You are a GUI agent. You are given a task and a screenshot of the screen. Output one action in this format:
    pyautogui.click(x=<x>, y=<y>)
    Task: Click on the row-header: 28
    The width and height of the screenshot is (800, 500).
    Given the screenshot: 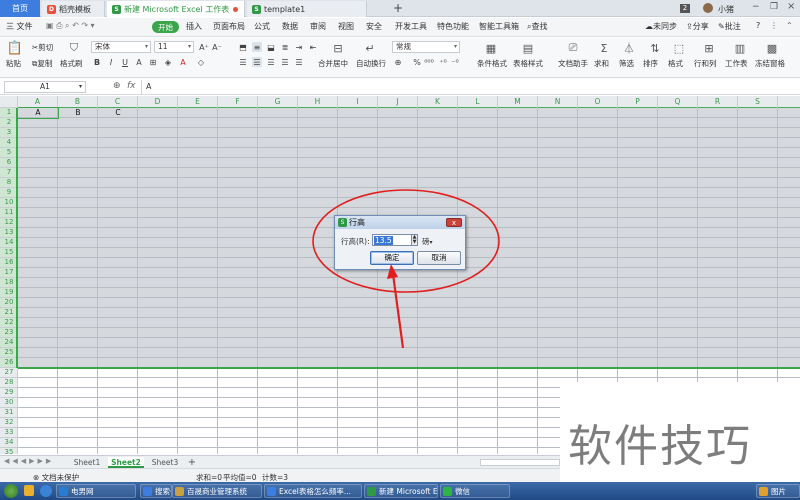 What is the action you would take?
    pyautogui.click(x=9, y=383)
    